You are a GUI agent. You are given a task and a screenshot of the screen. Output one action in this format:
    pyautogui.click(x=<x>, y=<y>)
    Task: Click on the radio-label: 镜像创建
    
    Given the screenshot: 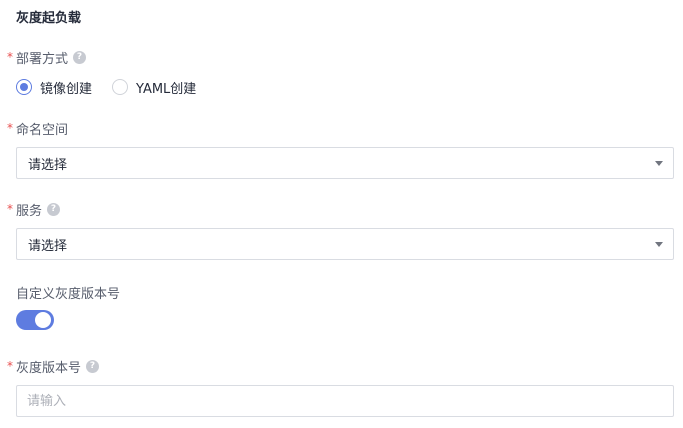 What is the action you would take?
    pyautogui.click(x=66, y=89)
    